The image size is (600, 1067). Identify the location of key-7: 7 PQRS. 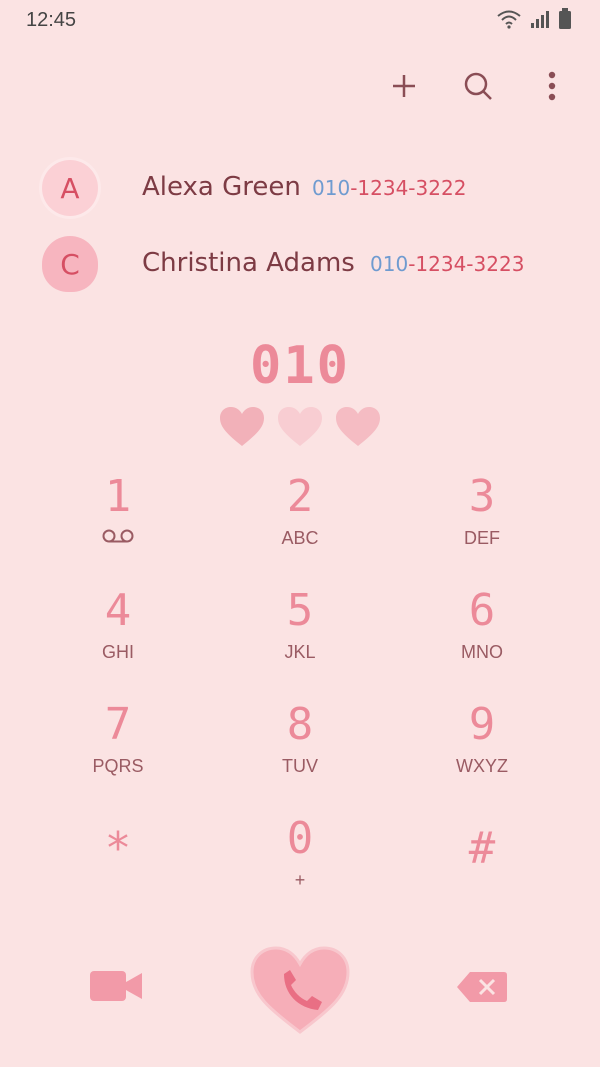
(118, 753).